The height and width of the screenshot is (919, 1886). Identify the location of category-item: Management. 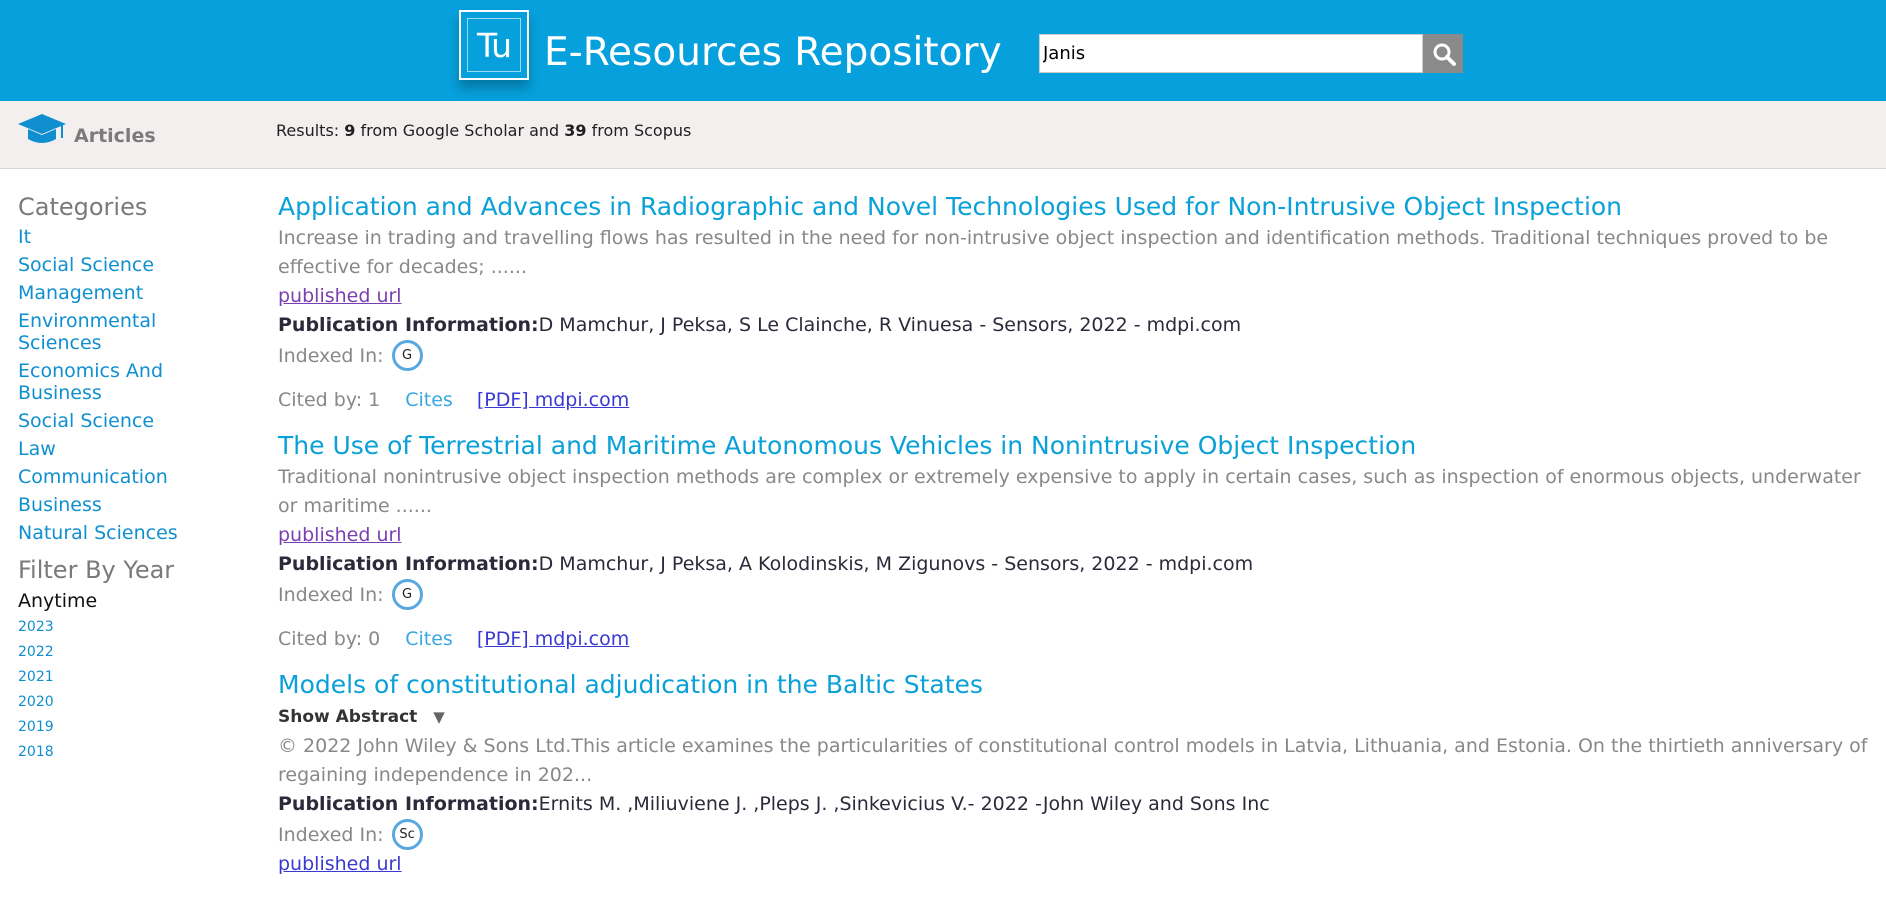
(118, 293).